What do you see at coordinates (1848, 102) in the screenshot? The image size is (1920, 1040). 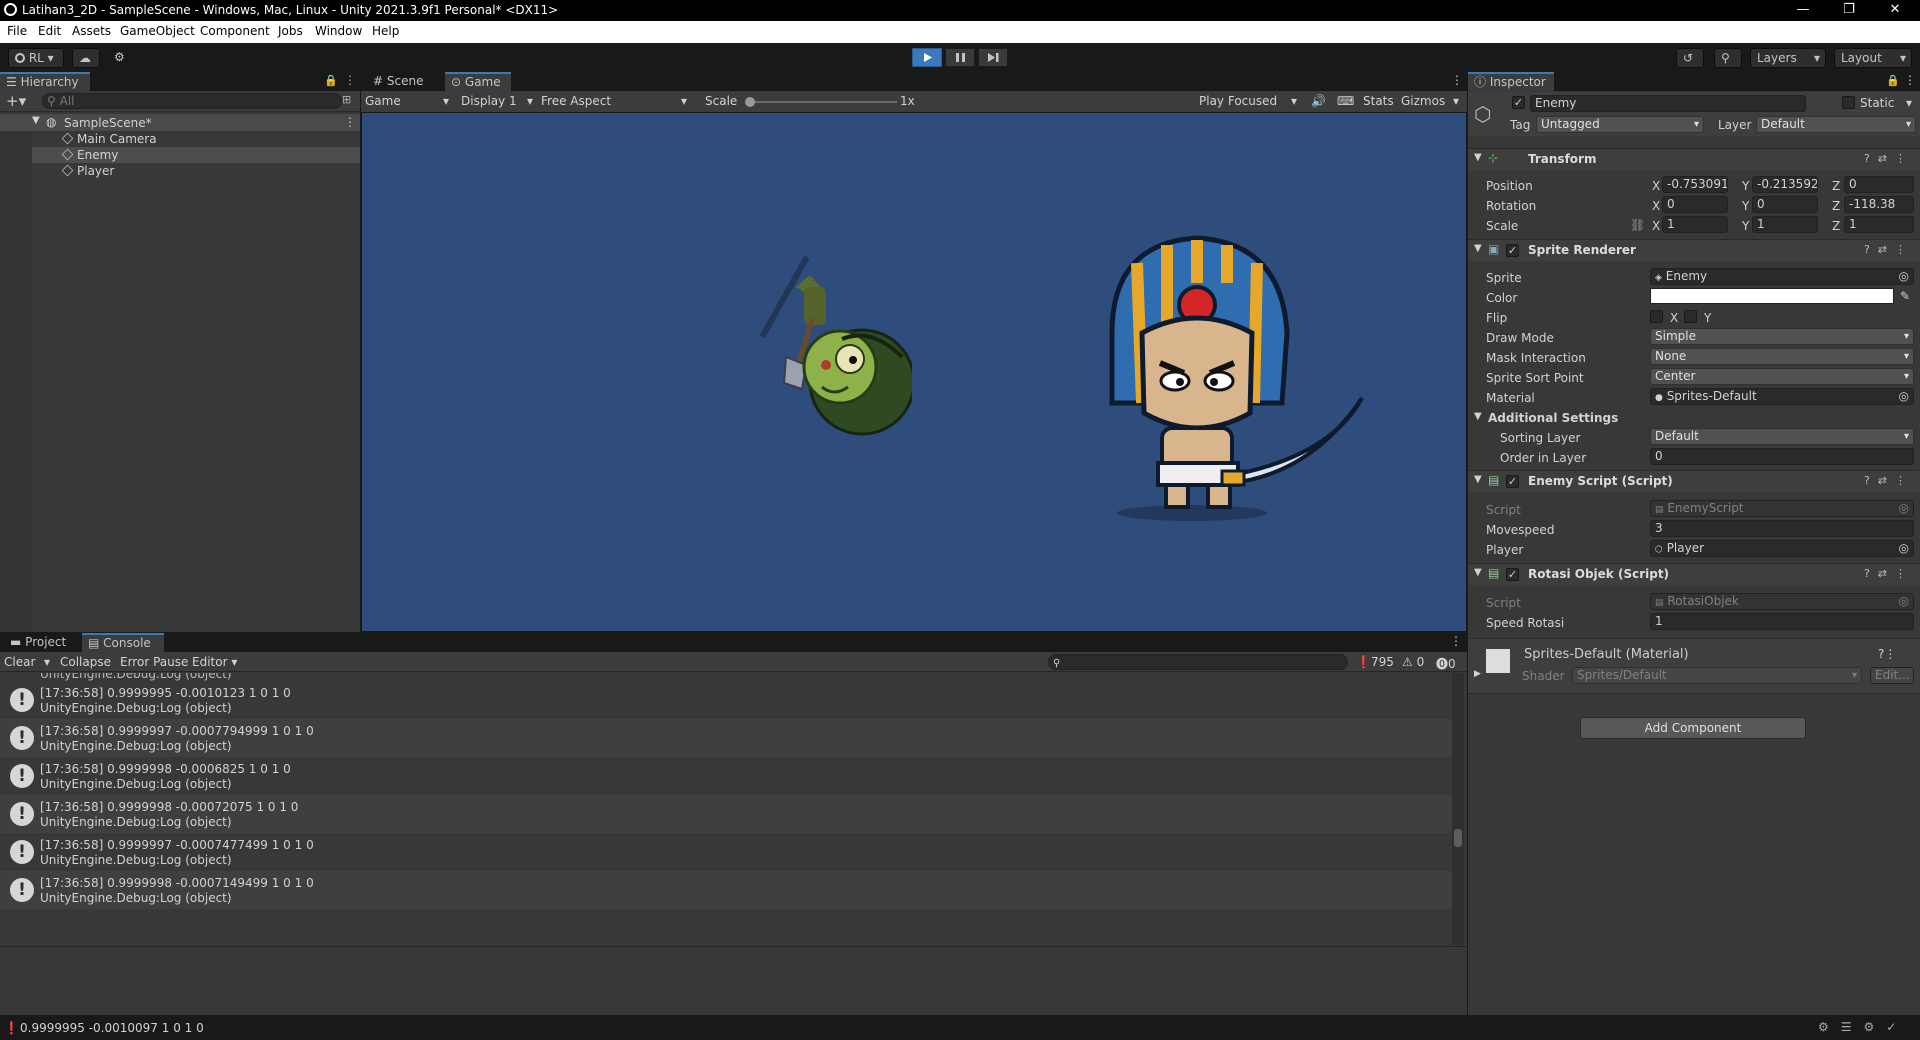 I see `static-checkbox` at bounding box center [1848, 102].